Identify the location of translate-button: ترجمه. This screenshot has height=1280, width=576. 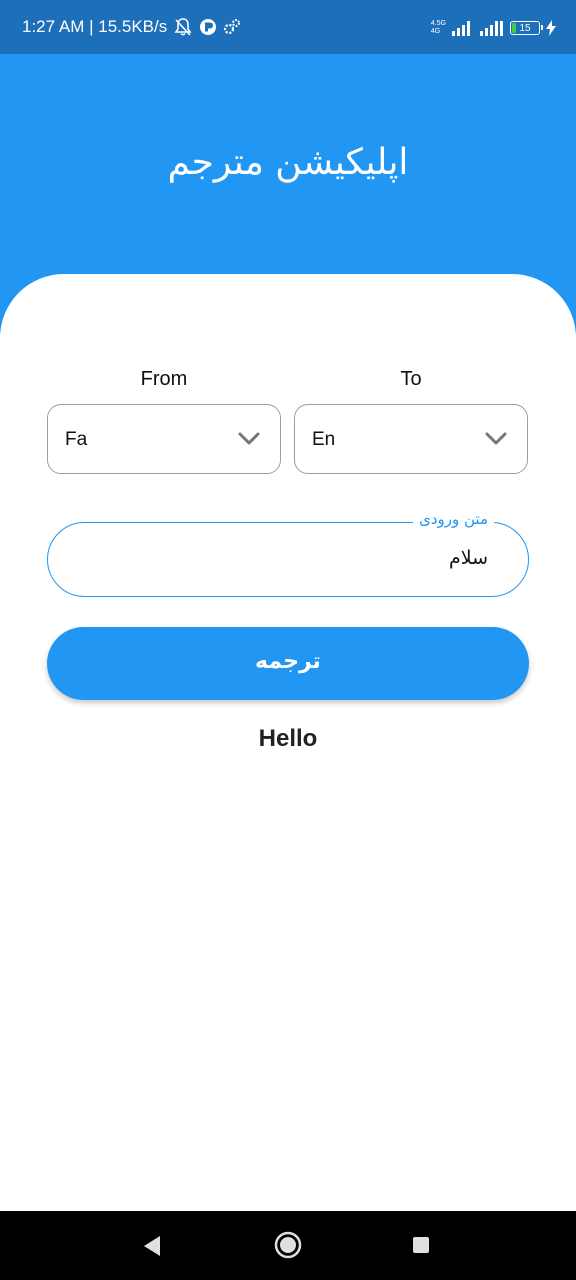
(288, 663).